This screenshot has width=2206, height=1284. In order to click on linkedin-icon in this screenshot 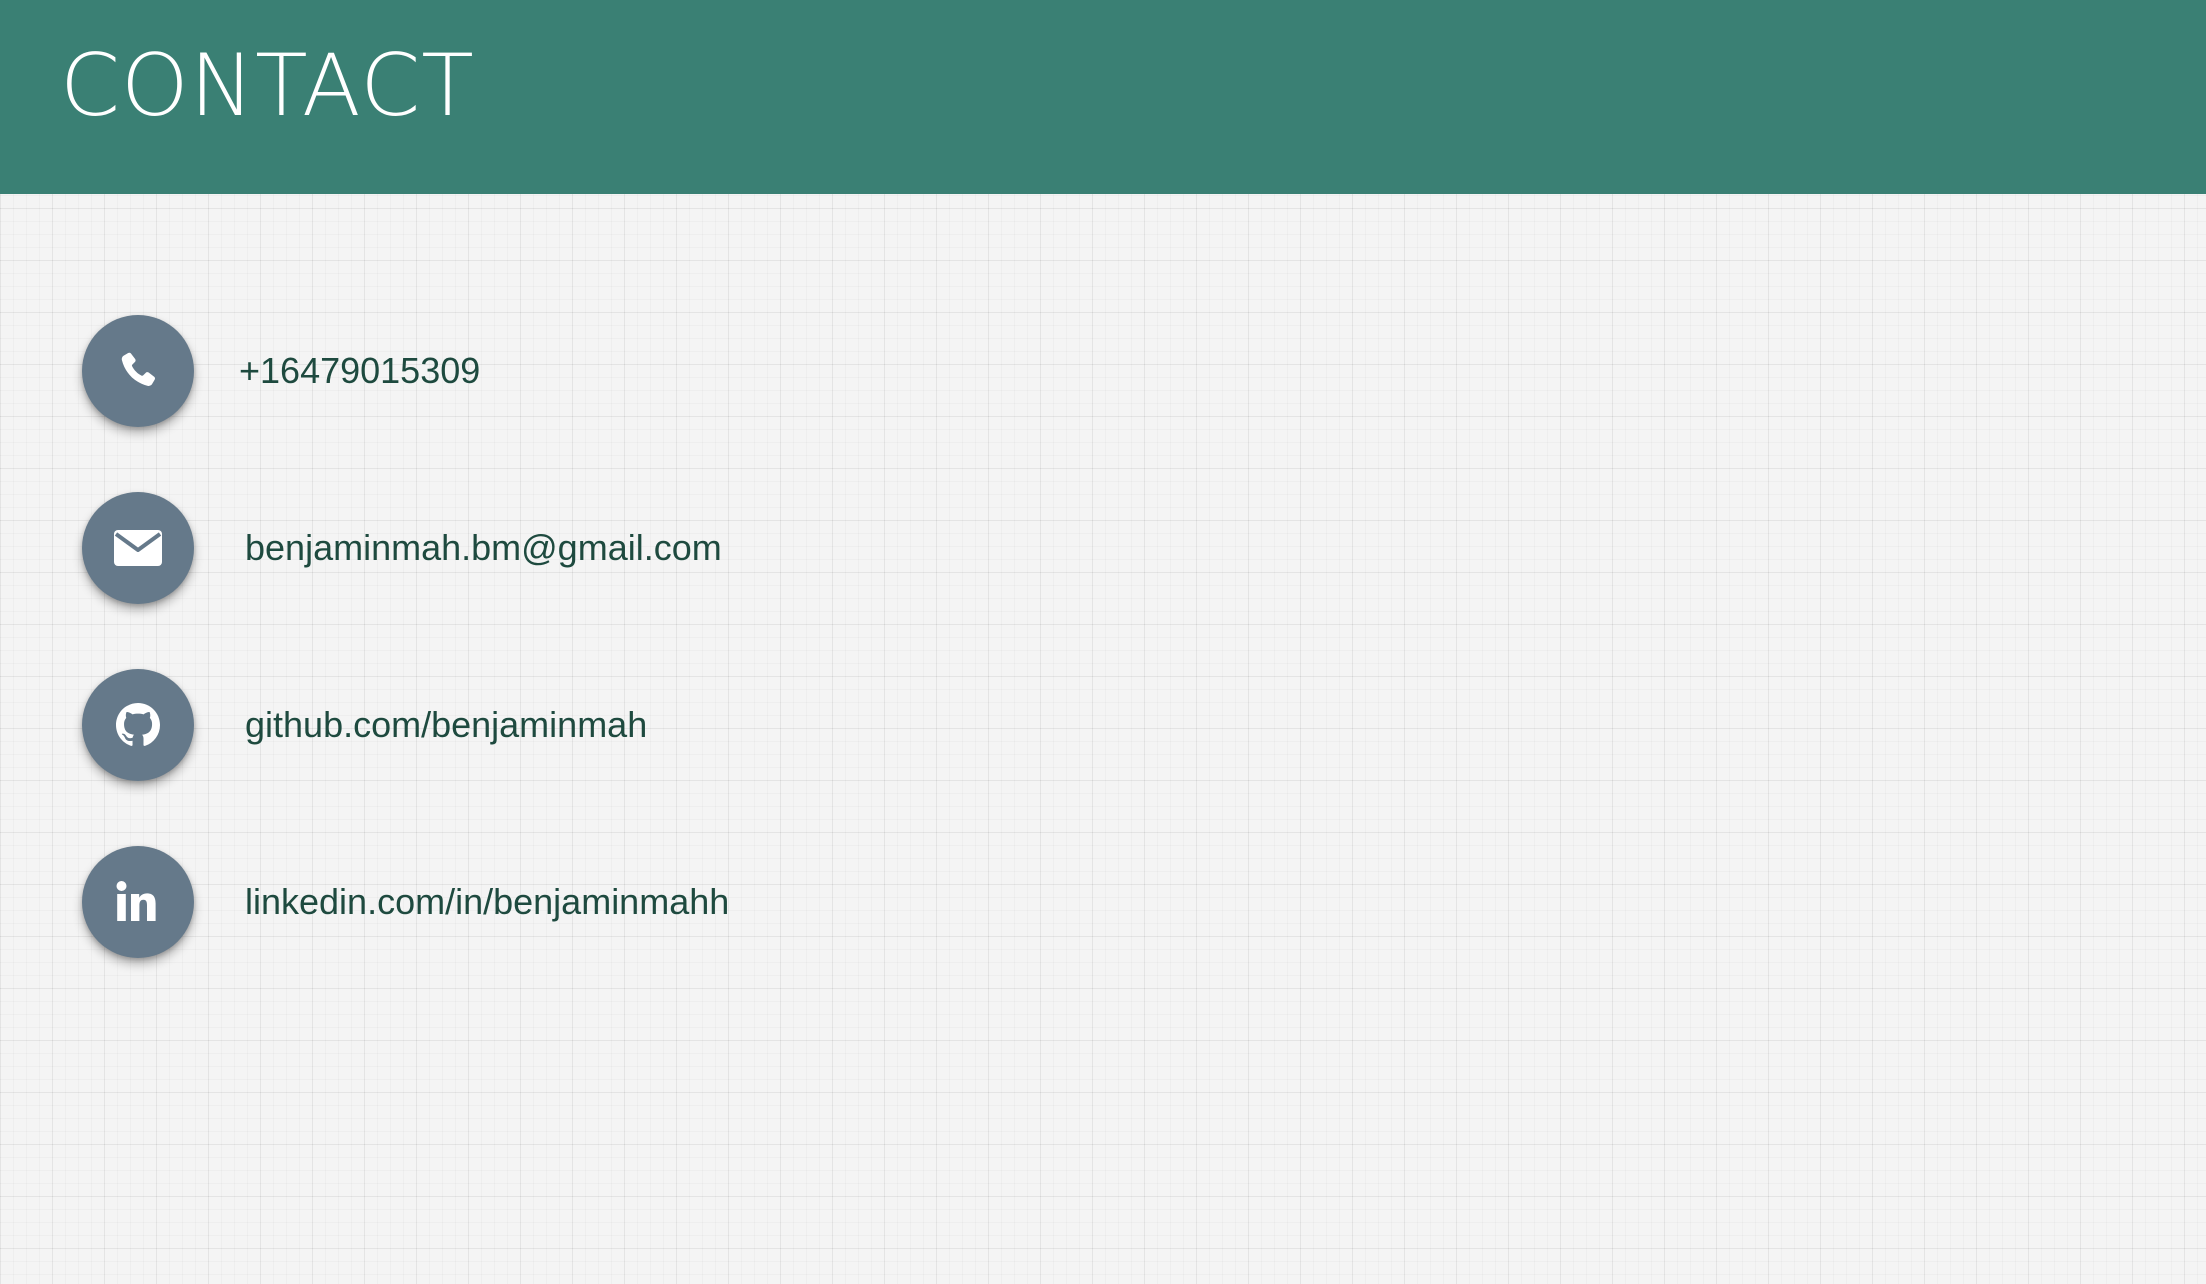, I will do `click(138, 902)`.